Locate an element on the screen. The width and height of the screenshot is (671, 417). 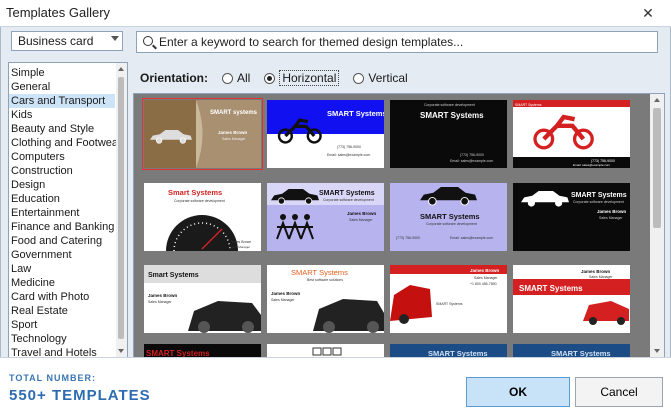
title-bar: Templates Gallery ✕ is located at coordinates (335, 13).